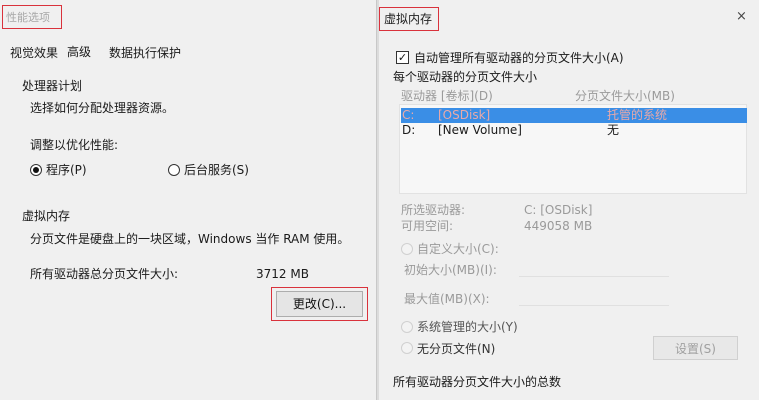 The image size is (759, 400). What do you see at coordinates (741, 17) in the screenshot?
I see `close-icon: ×` at bounding box center [741, 17].